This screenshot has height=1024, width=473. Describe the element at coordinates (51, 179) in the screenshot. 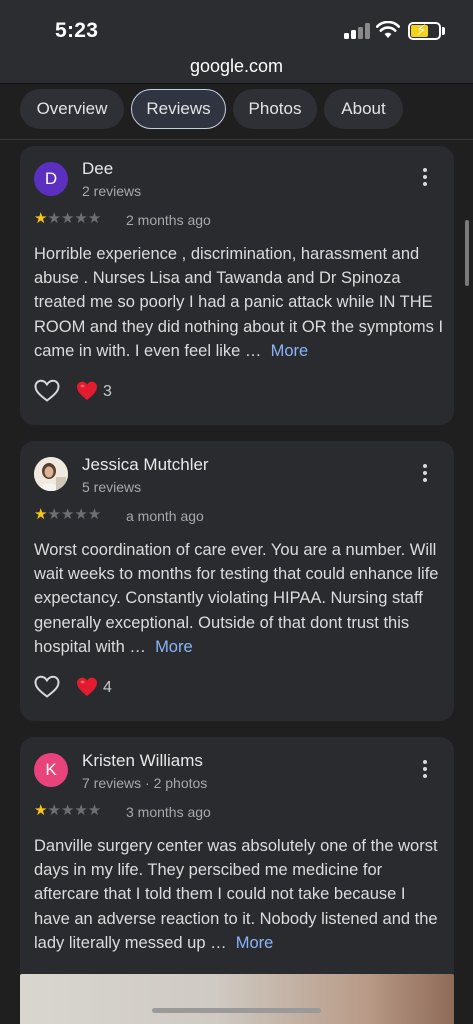

I see `avatar: D` at that location.